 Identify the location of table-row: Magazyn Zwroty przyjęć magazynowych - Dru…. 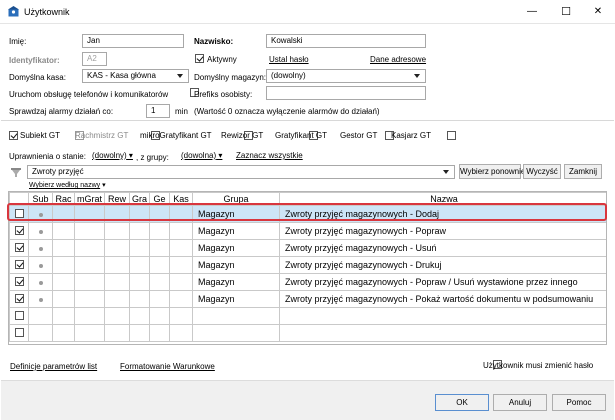
(307, 265).